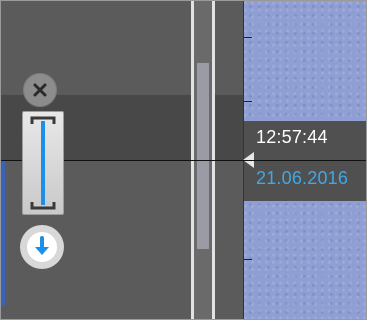 The image size is (367, 320). What do you see at coordinates (203, 156) in the screenshot?
I see `scrollbar-thumb` at bounding box center [203, 156].